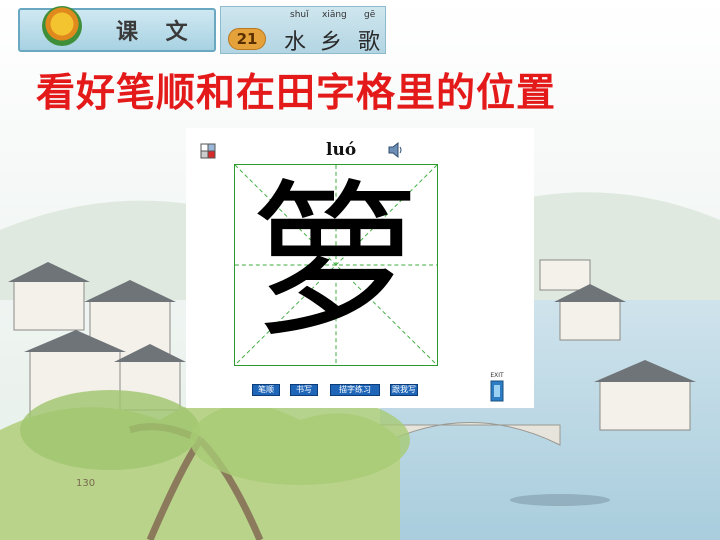 The height and width of the screenshot is (540, 720). Describe the element at coordinates (404, 390) in the screenshot. I see `follow-write-button: 跟我写` at that location.